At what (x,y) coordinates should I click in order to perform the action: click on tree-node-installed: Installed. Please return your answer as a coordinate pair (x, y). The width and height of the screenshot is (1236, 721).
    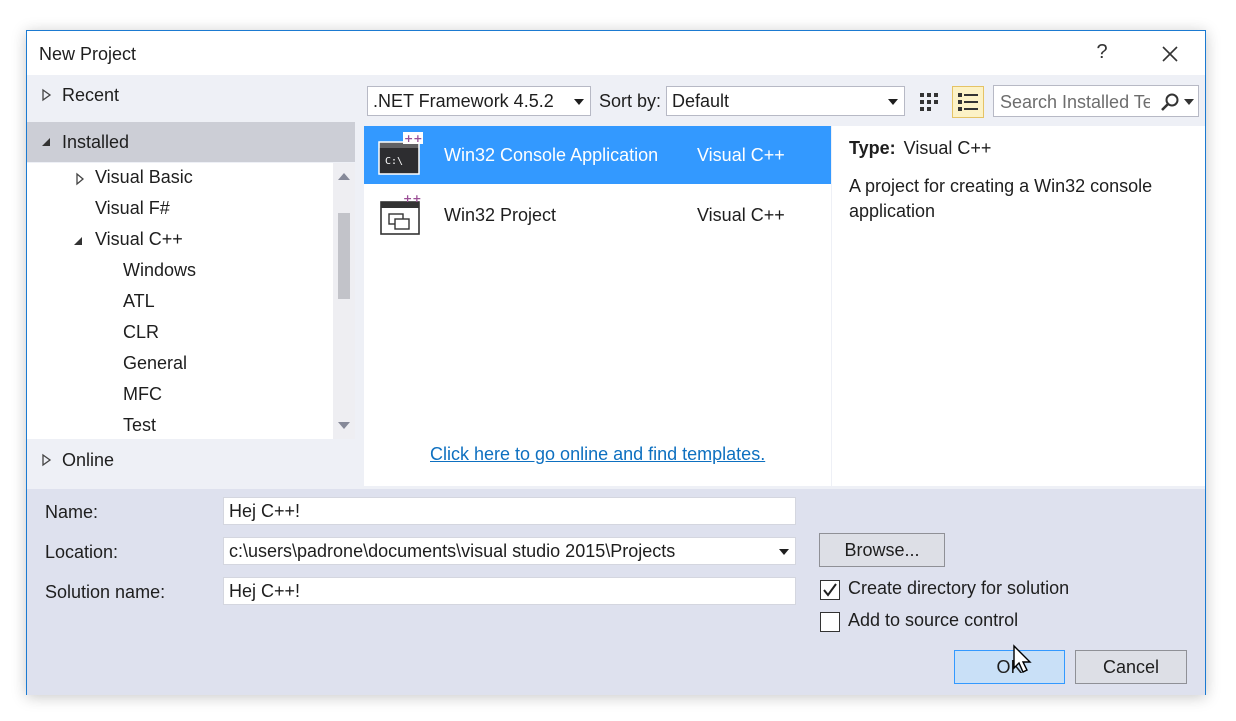
    Looking at the image, I should click on (191, 142).